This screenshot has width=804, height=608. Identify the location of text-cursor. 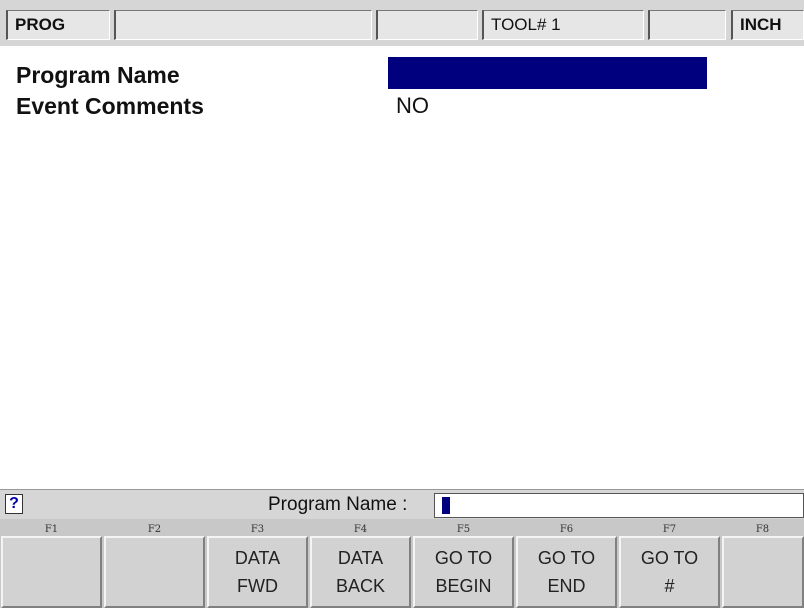
(446, 505).